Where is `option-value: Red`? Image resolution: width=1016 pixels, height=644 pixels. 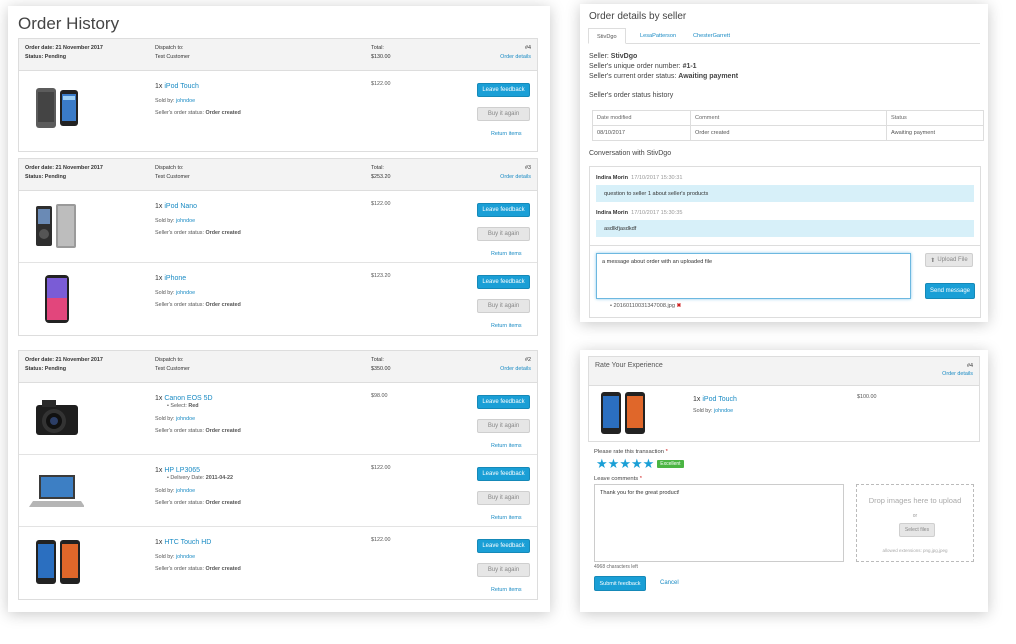 option-value: Red is located at coordinates (193, 406).